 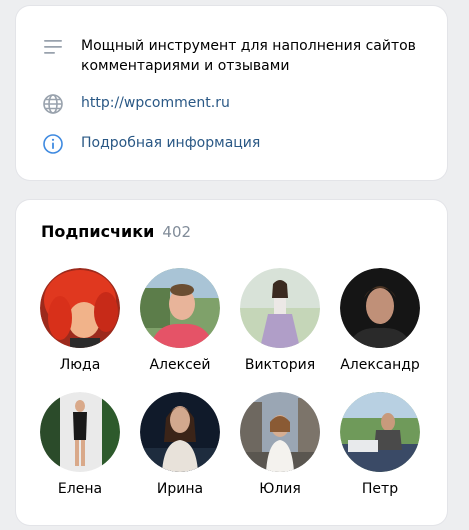 I want to click on follower-item: Ирина, so click(x=180, y=444).